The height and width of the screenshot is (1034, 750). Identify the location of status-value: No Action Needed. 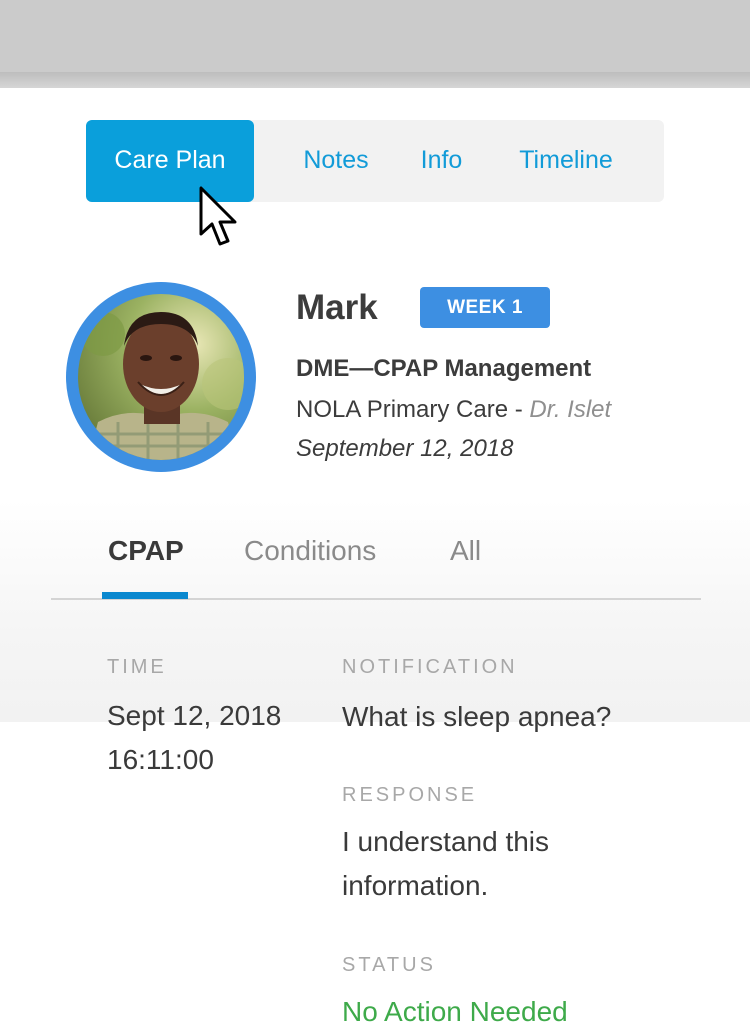
(455, 1011).